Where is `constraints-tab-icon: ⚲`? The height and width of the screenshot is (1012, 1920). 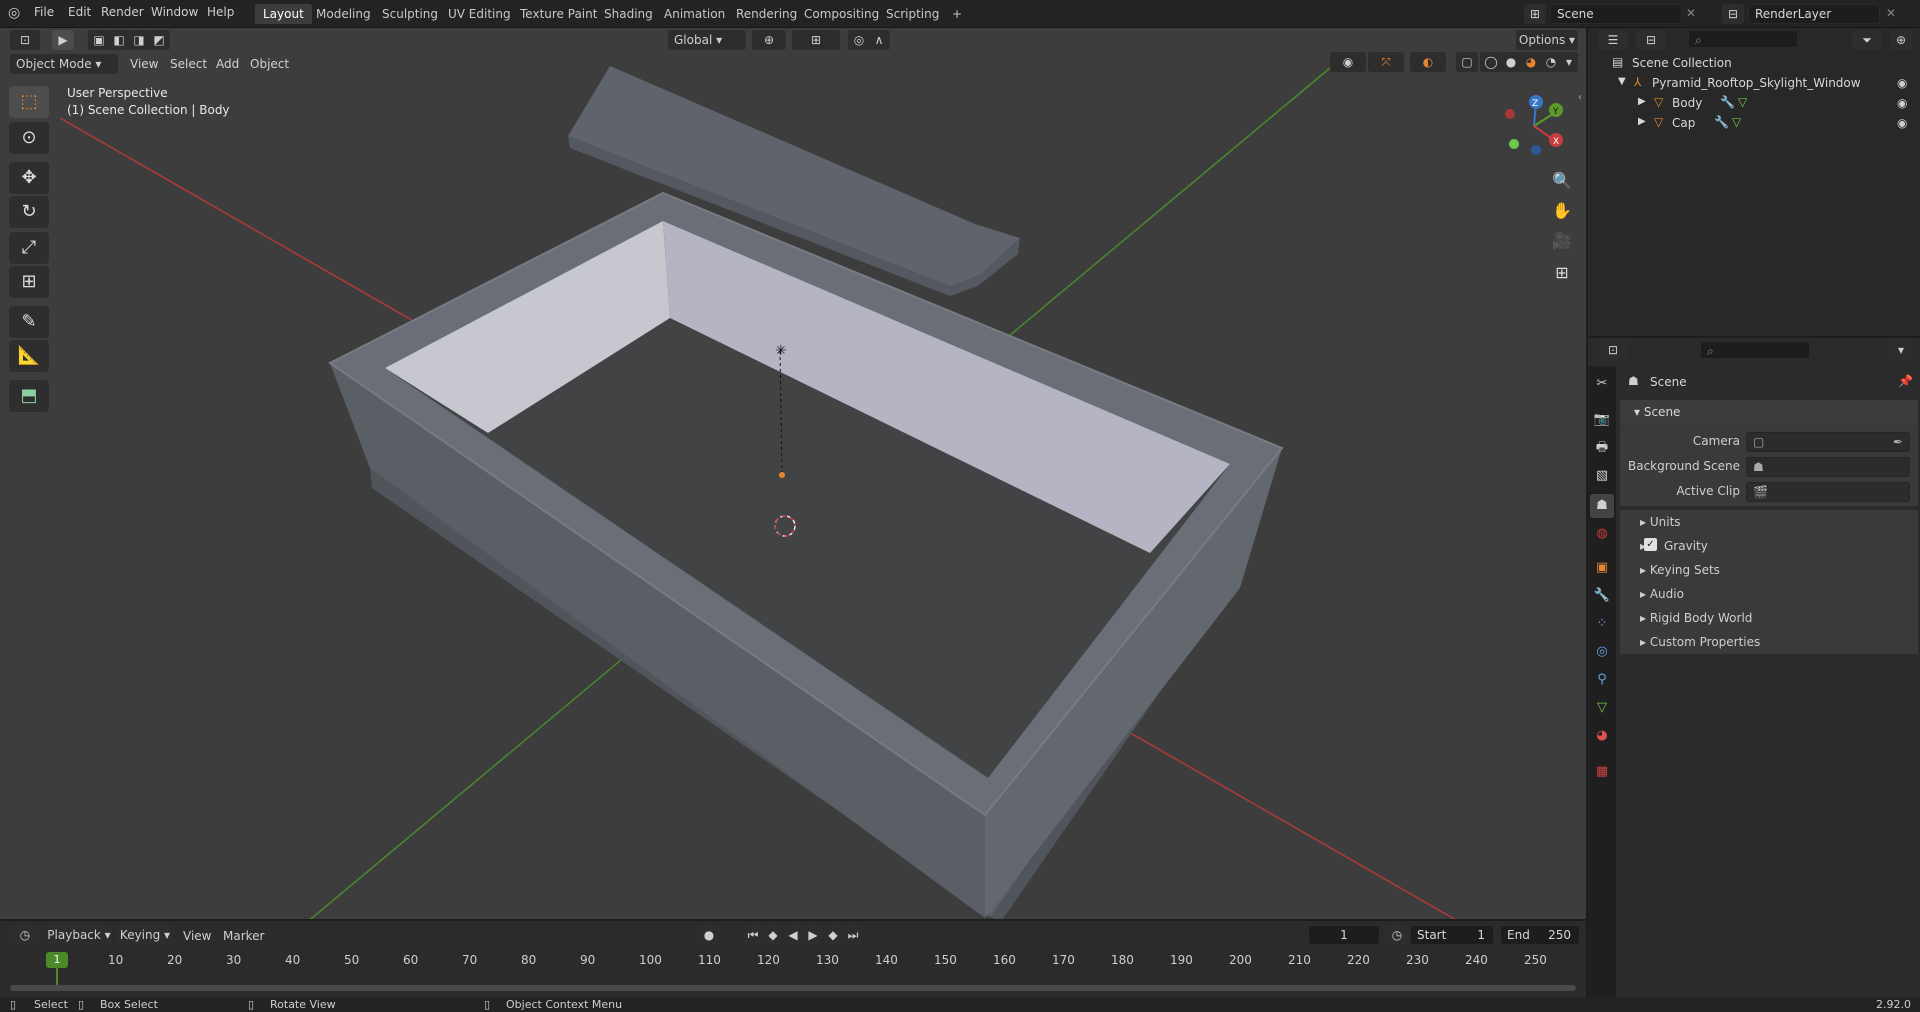 constraints-tab-icon: ⚲ is located at coordinates (1602, 680).